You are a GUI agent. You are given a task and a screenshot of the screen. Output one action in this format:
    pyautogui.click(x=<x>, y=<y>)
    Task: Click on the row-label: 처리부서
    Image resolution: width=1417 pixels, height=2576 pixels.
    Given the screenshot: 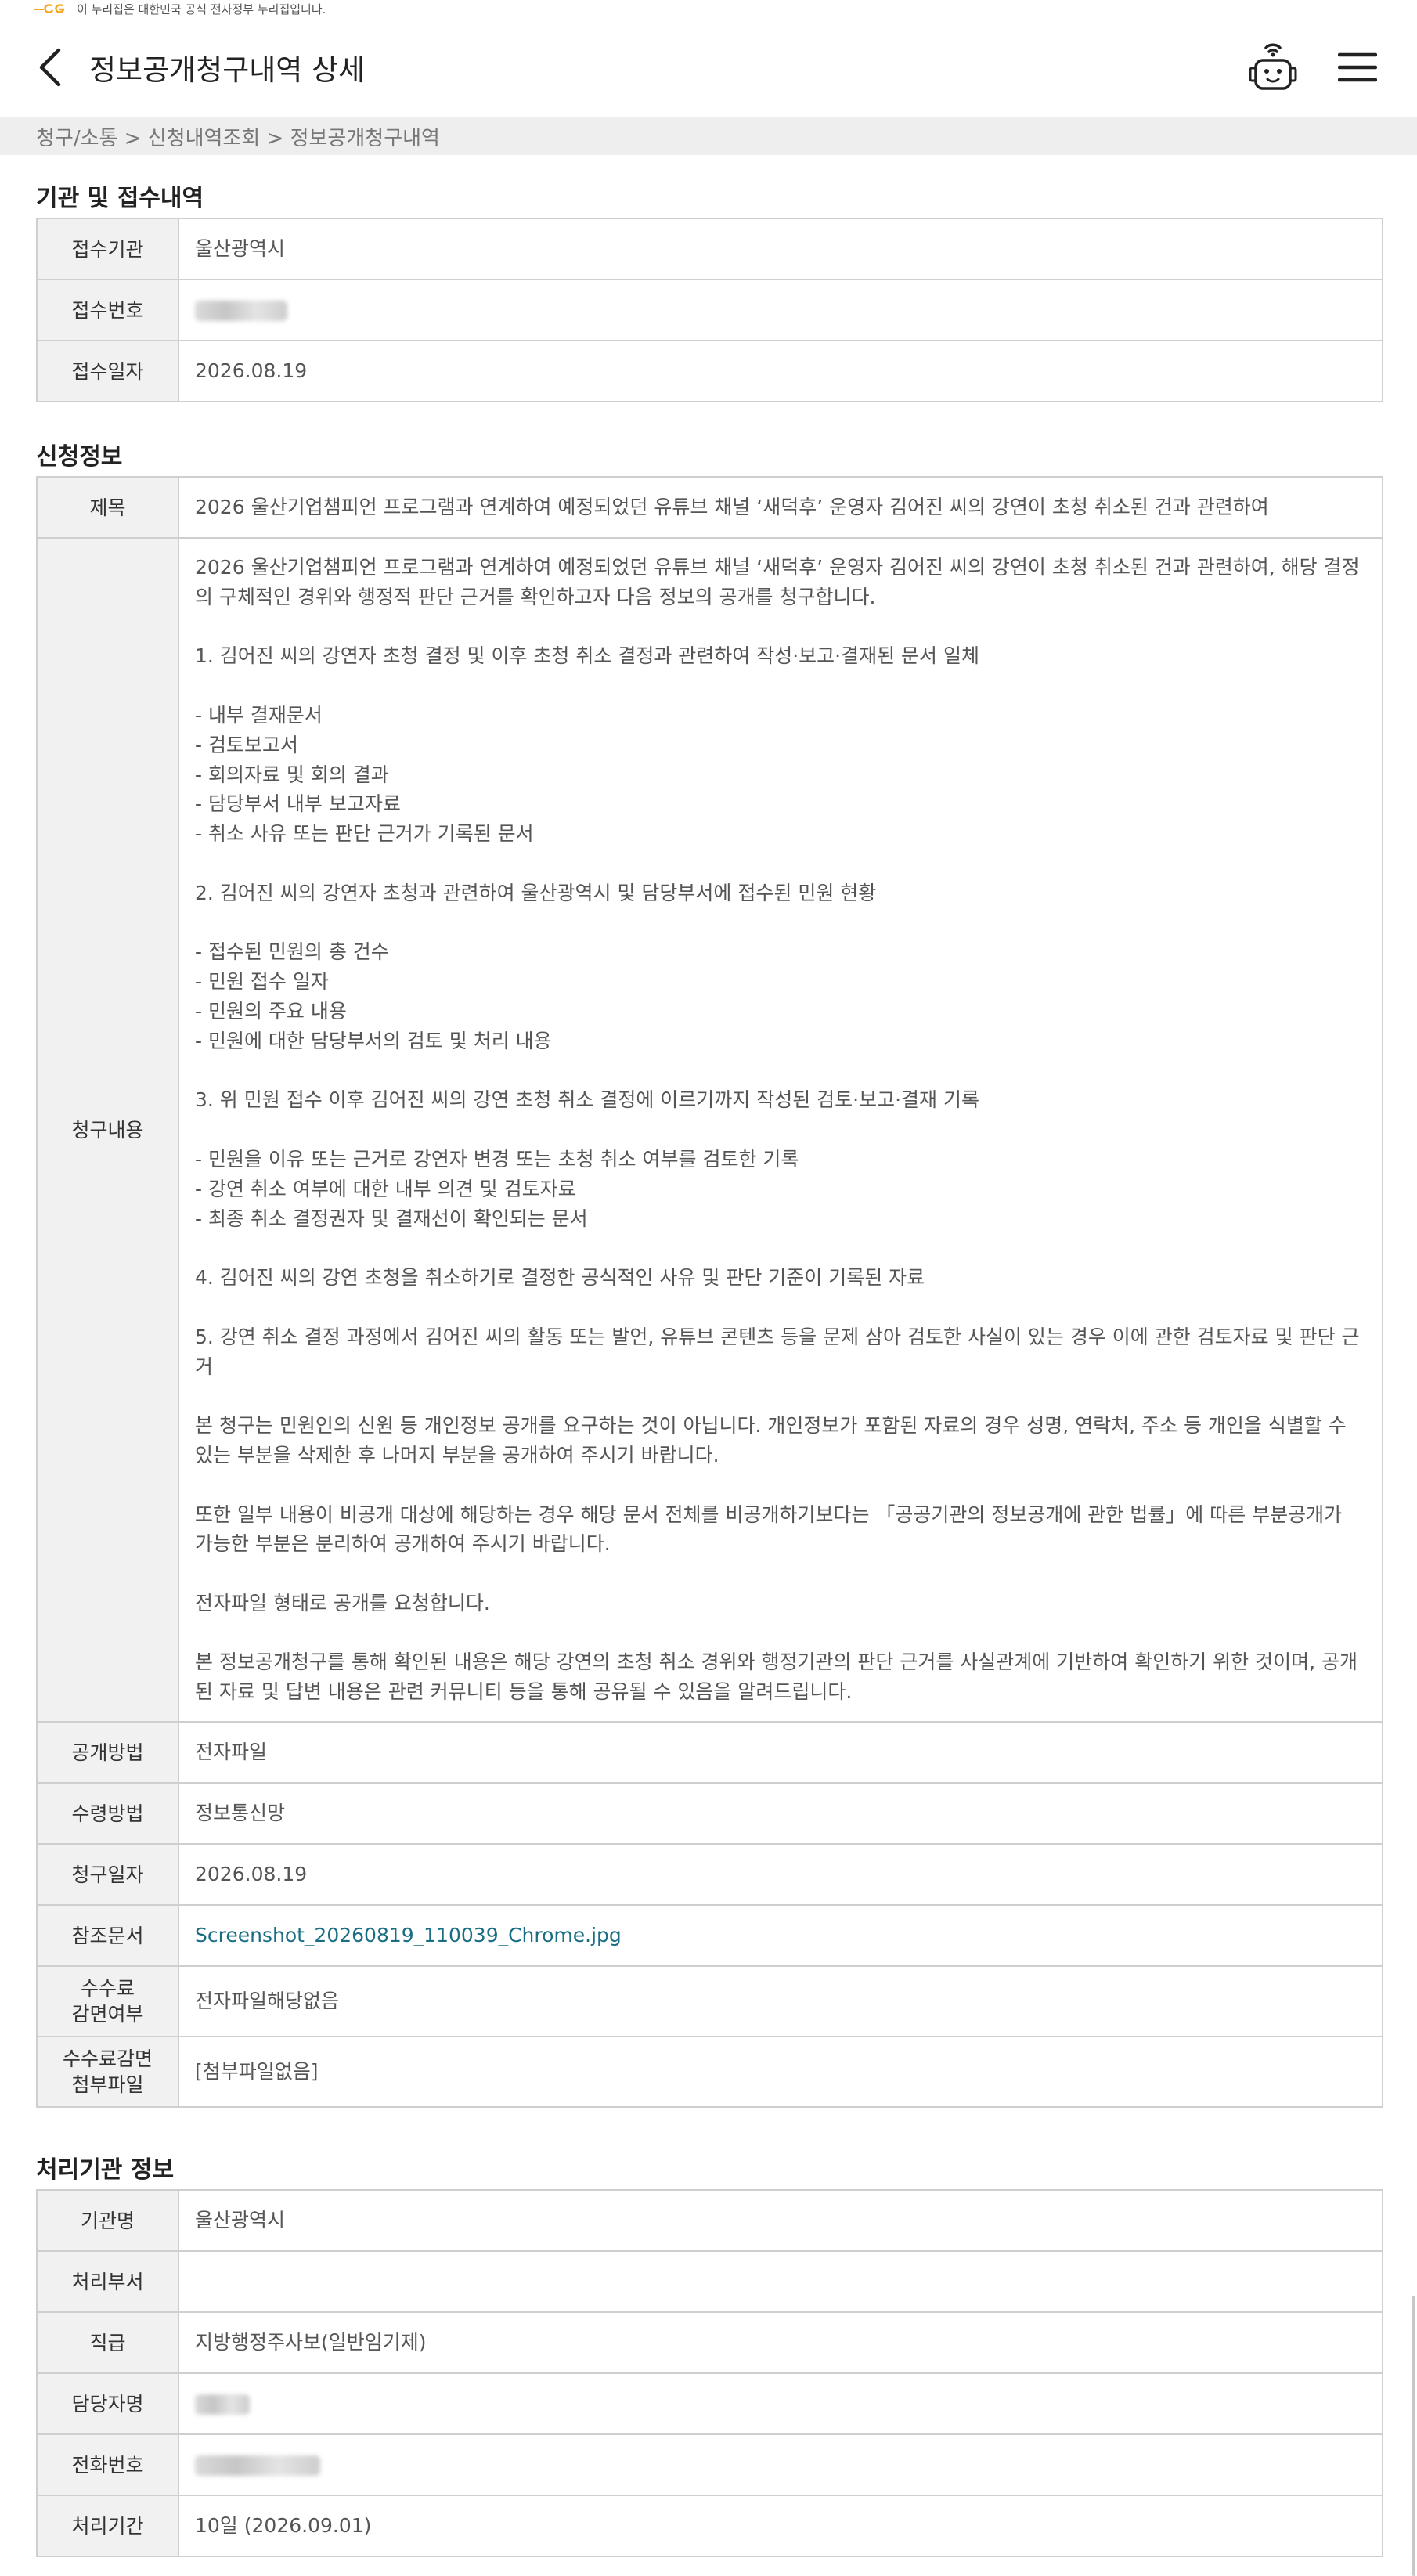 What is the action you would take?
    pyautogui.click(x=107, y=2282)
    